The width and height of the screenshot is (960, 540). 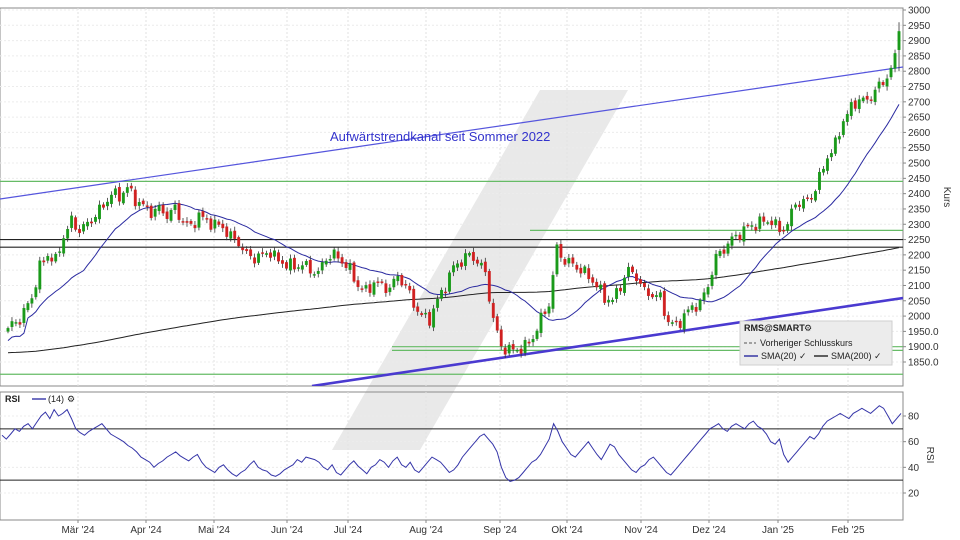 I want to click on x-tick-label: Jan '25, so click(x=778, y=530).